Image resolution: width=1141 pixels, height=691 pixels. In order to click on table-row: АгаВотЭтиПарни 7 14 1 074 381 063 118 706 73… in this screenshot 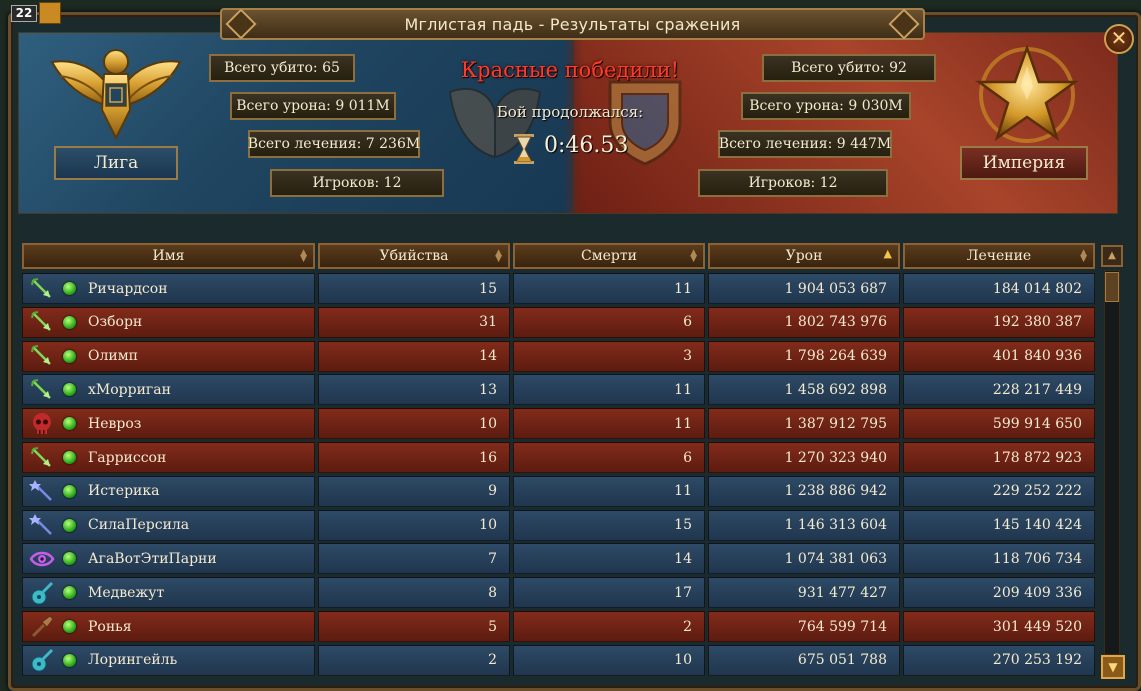, I will do `click(558, 558)`.